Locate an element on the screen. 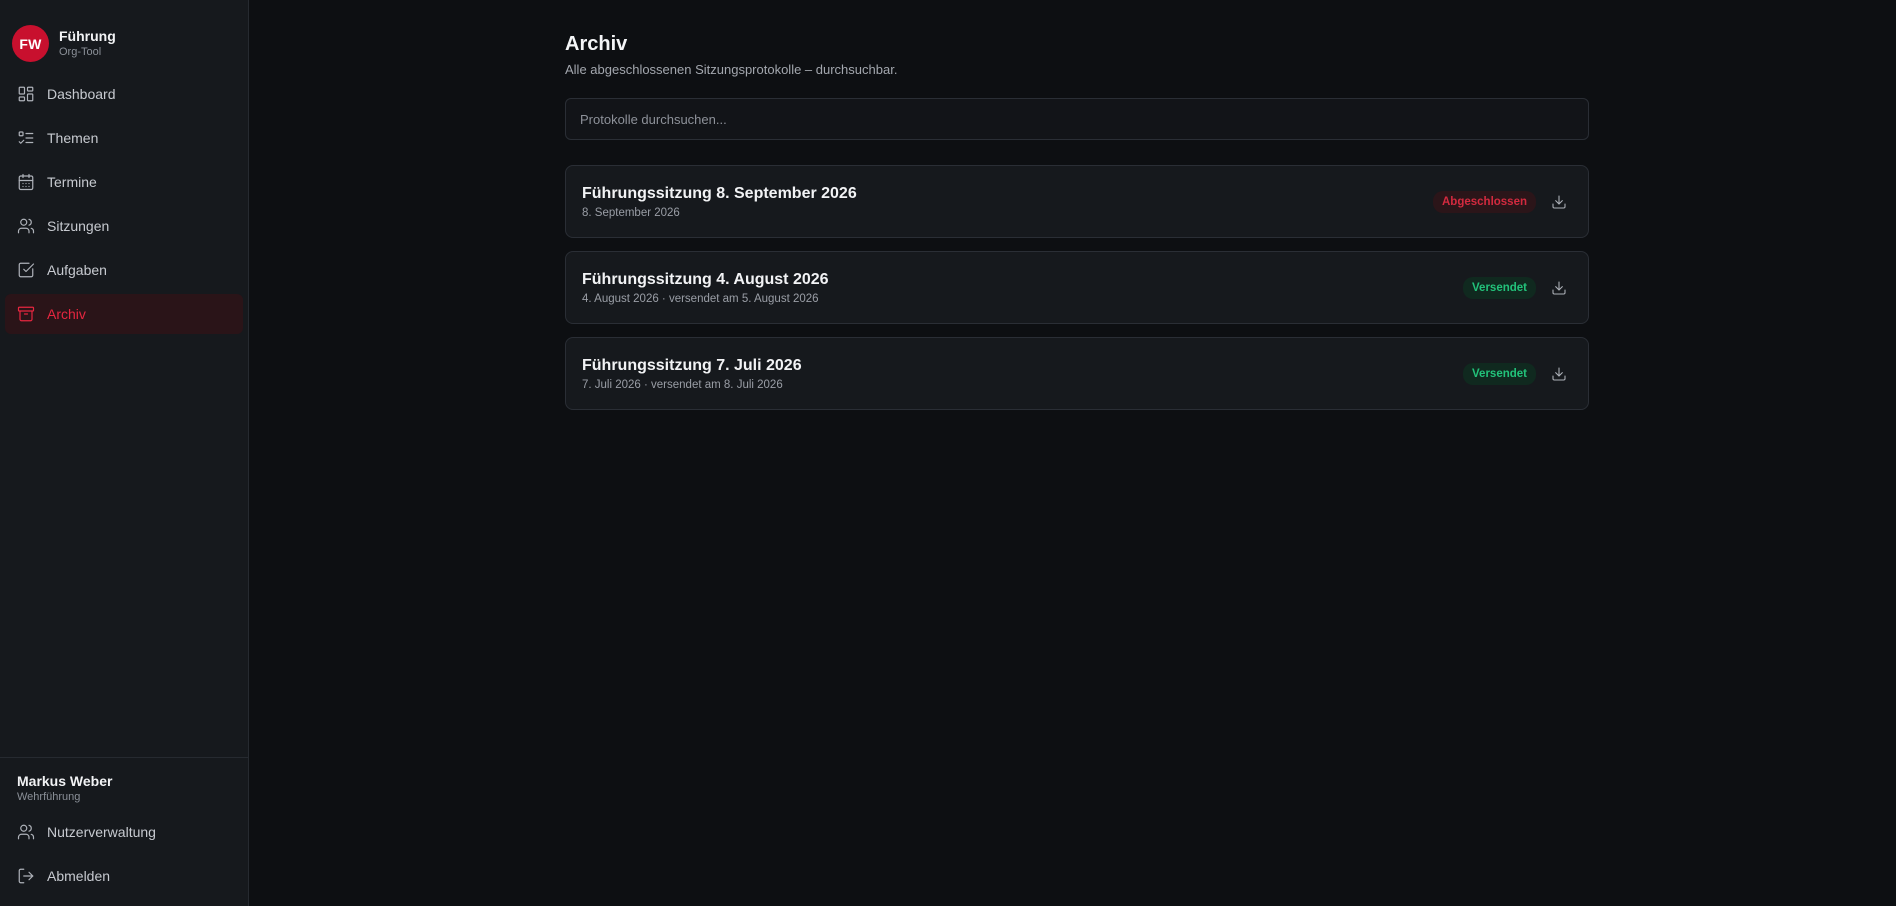 This screenshot has height=906, width=1896. protocol-title: Führungssitzung 8. September 2026 is located at coordinates (719, 193).